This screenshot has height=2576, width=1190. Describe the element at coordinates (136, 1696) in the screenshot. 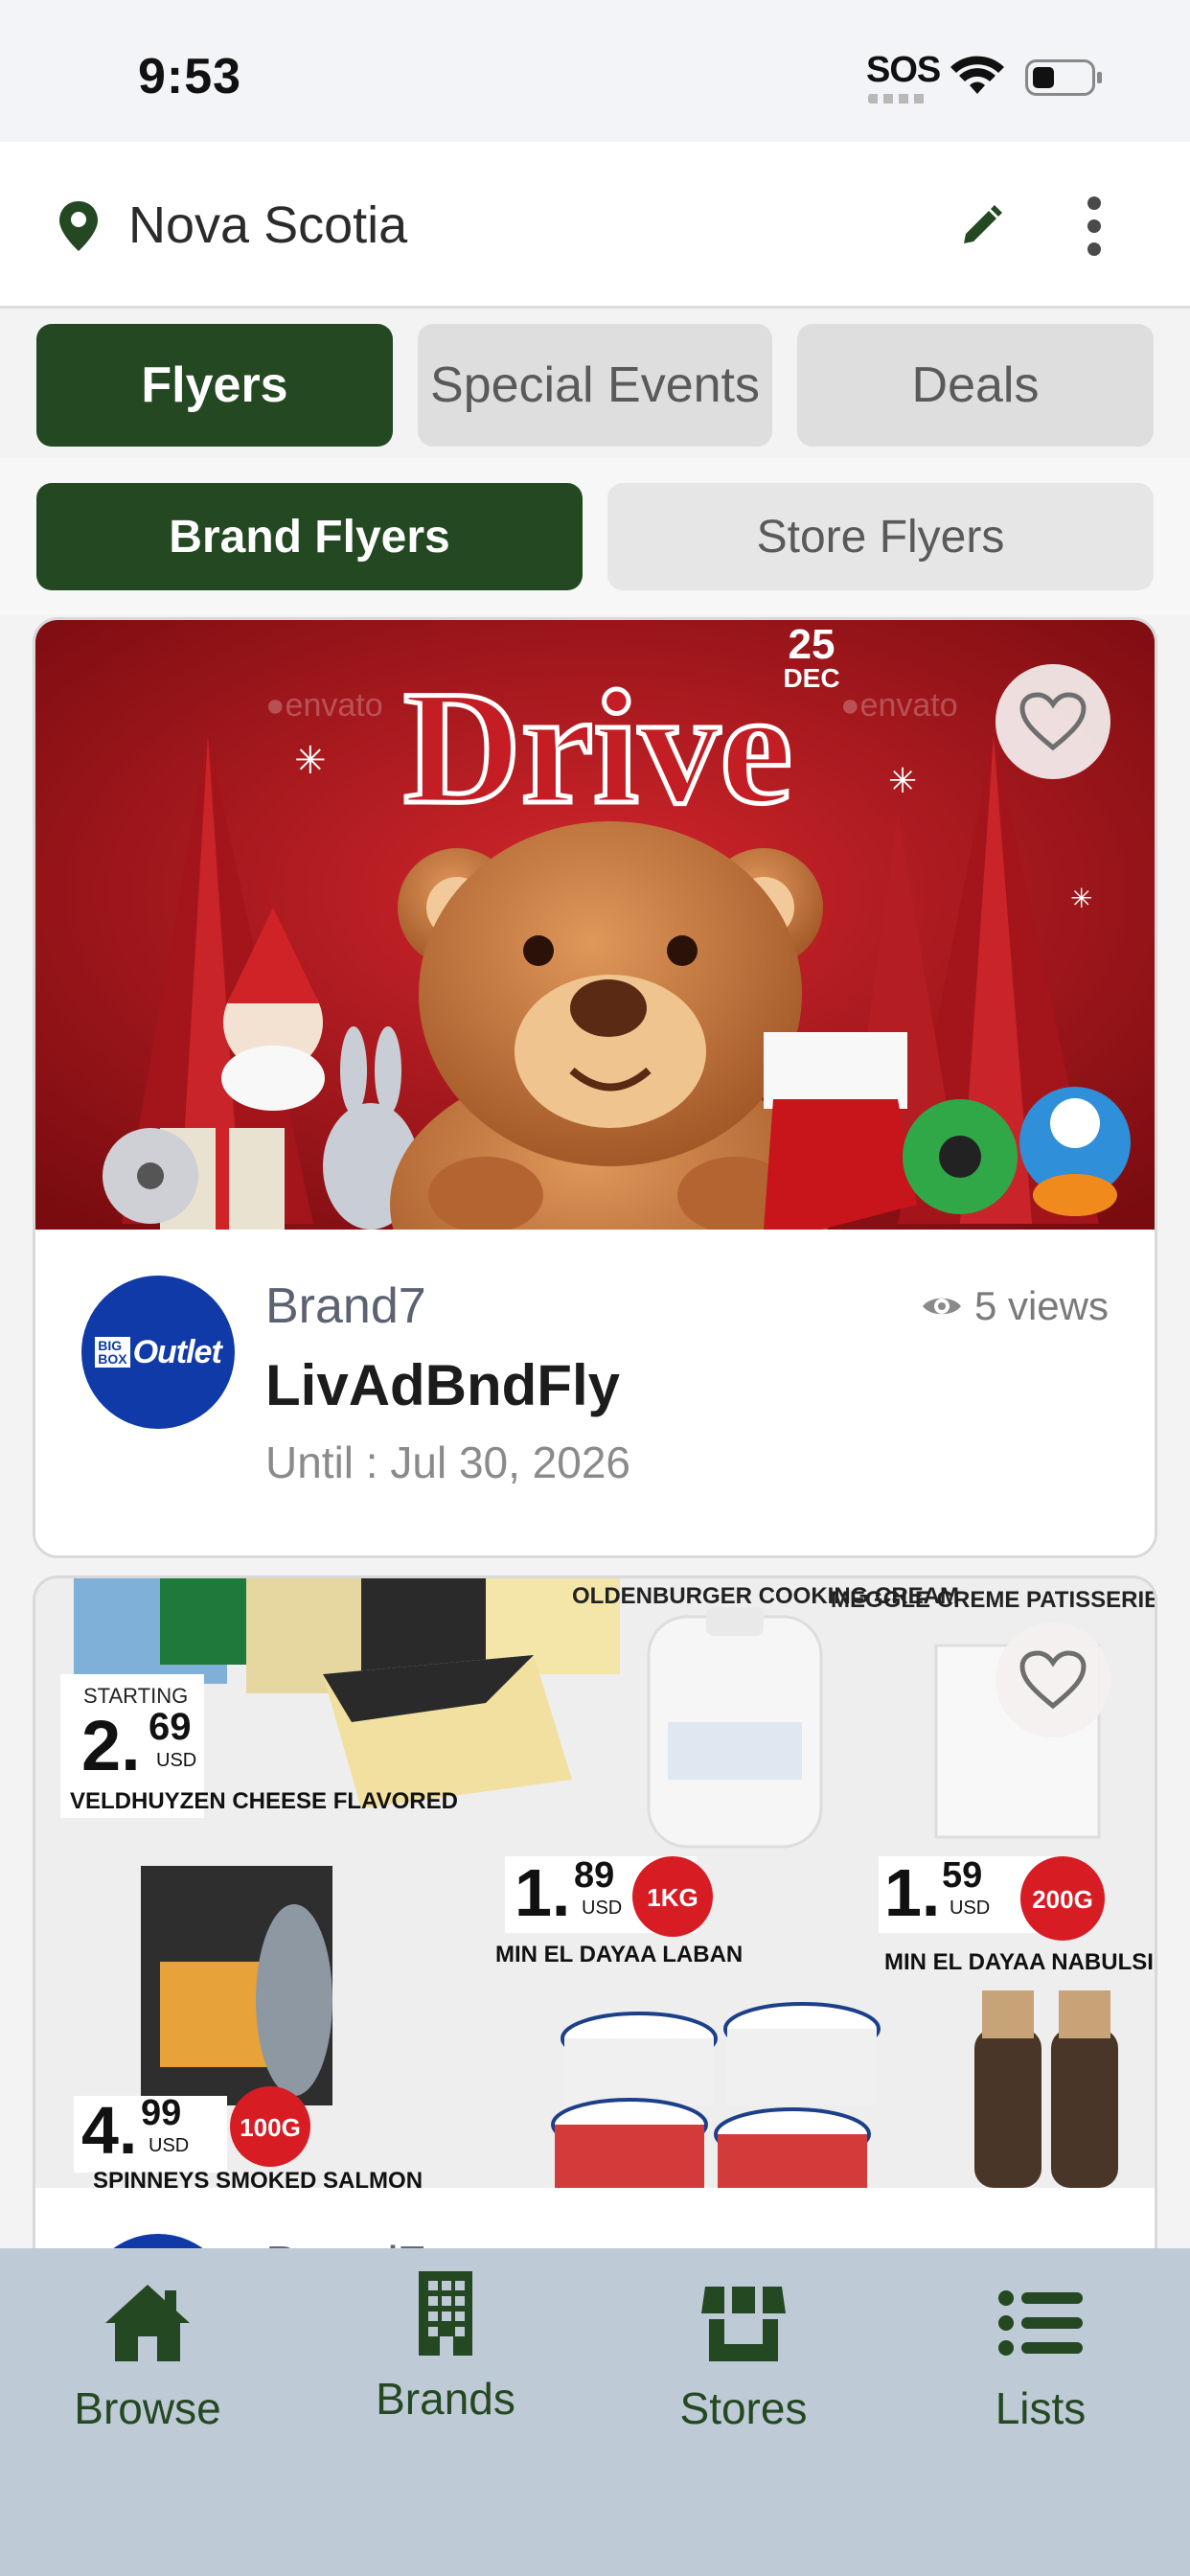

I see `price-label: STARTING` at that location.